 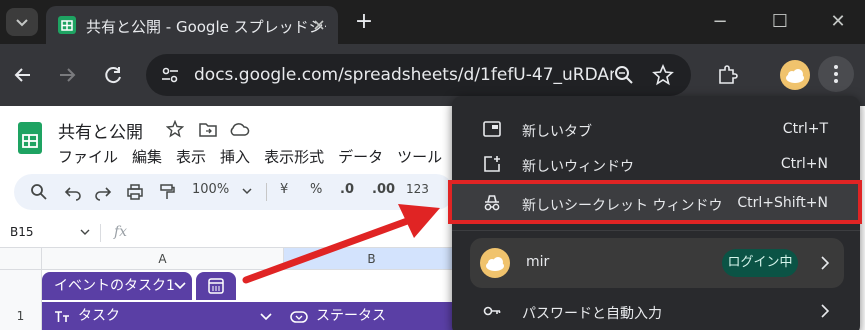 I want to click on search-menus-icon, so click(x=39, y=192).